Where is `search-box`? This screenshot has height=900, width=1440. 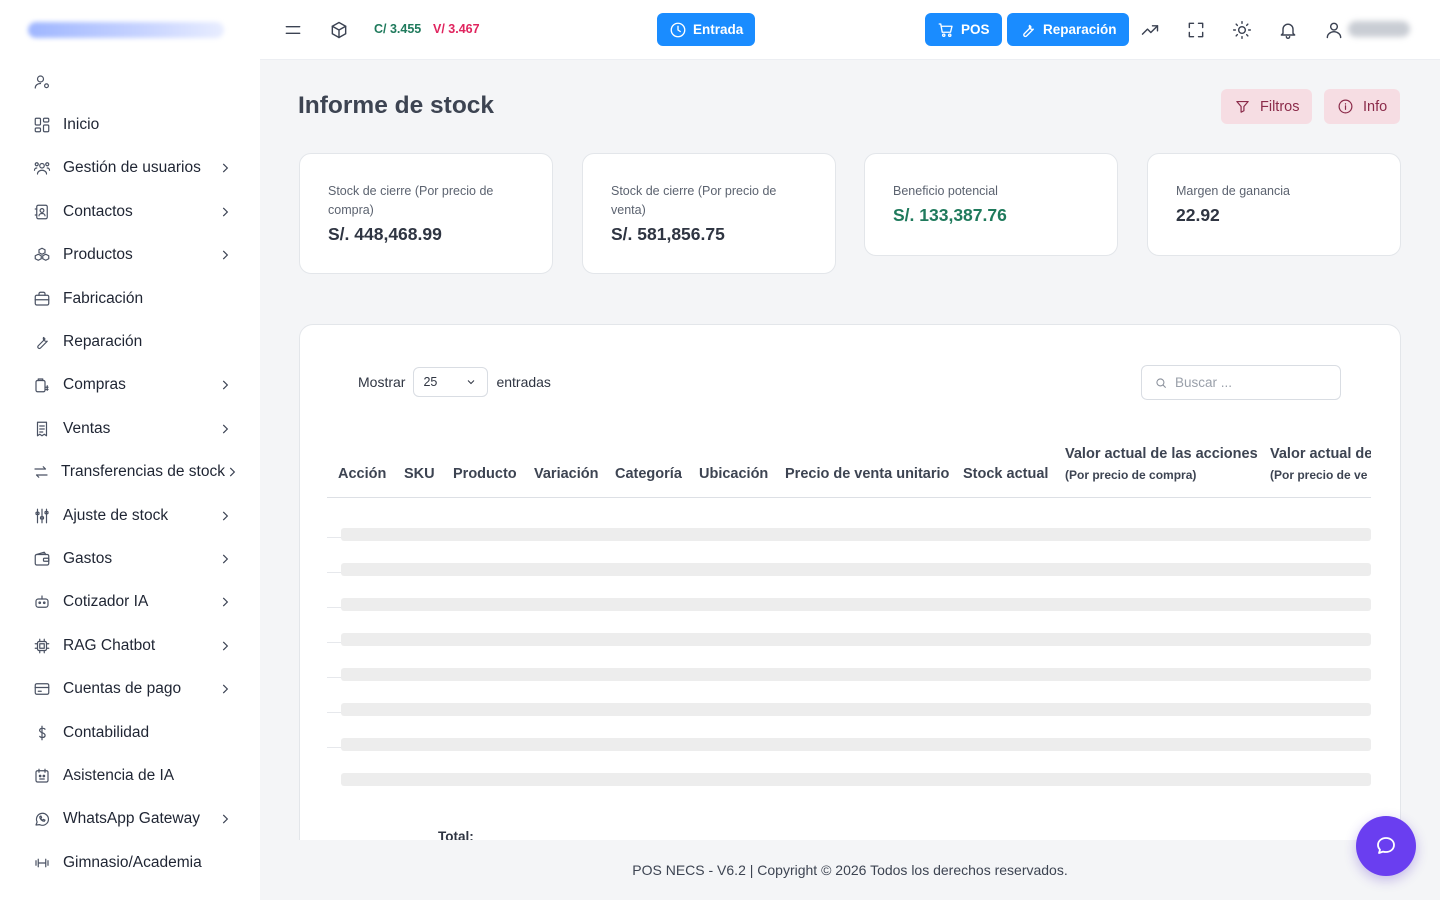
search-box is located at coordinates (1241, 382).